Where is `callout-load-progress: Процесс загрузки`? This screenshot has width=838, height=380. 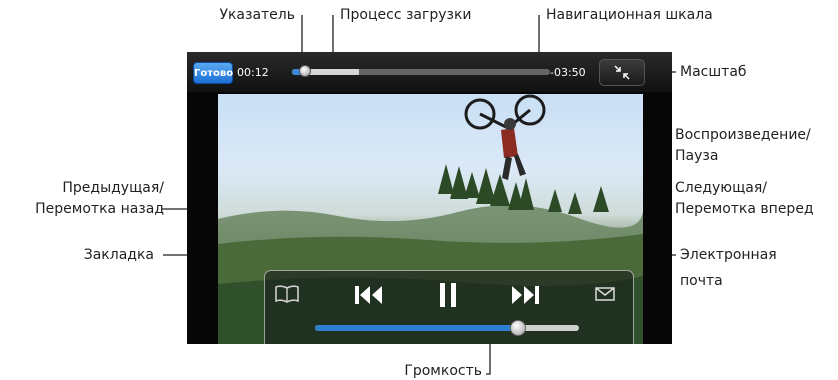 callout-load-progress: Процесс загрузки is located at coordinates (406, 15).